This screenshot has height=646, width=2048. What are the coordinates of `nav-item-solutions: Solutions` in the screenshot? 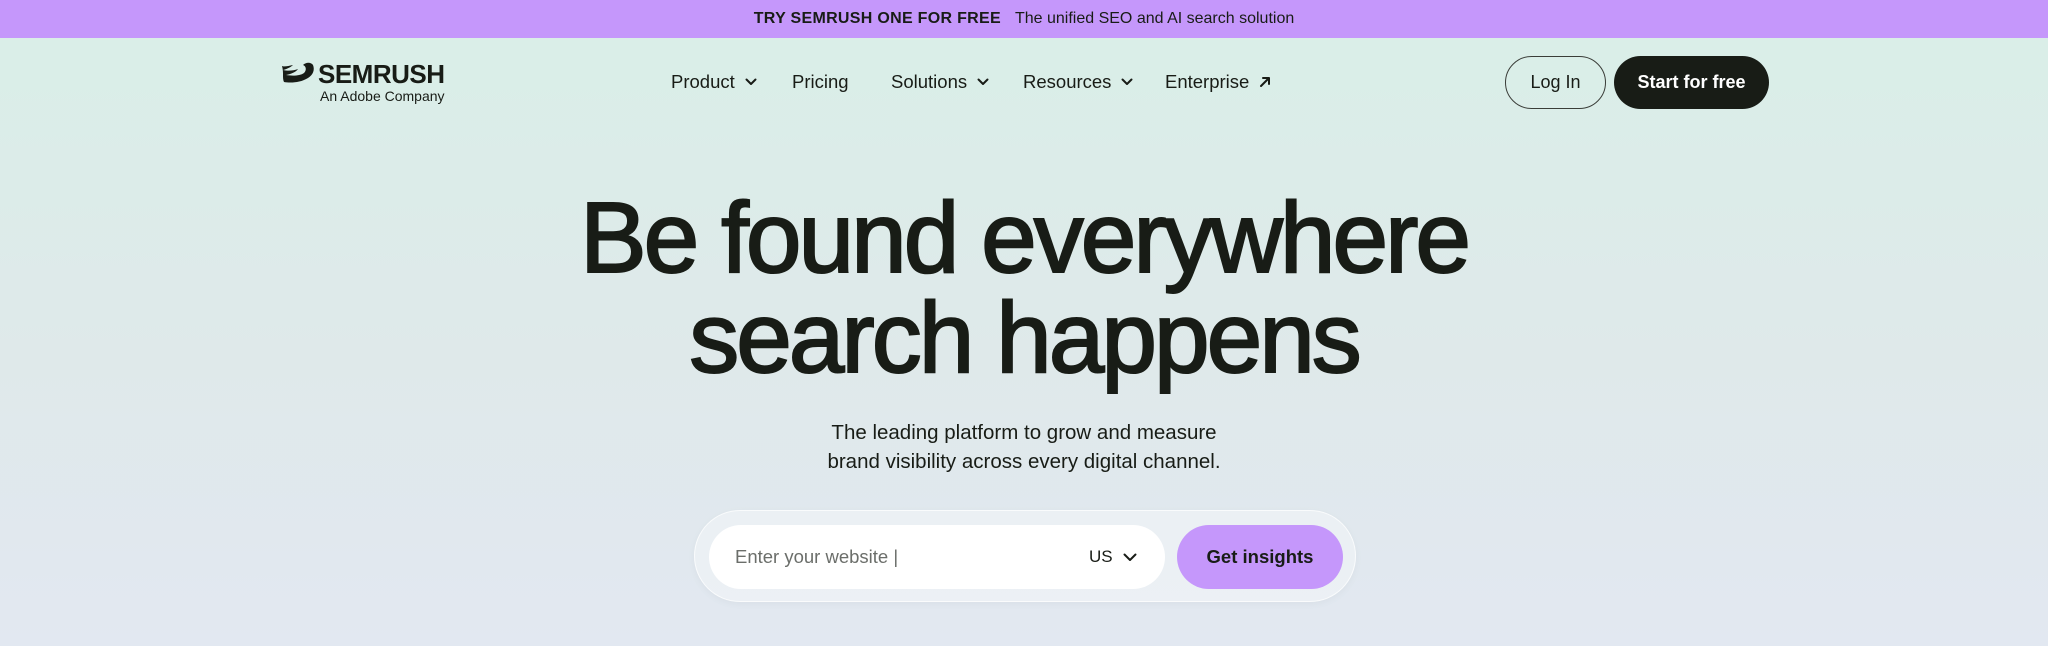 It's located at (940, 82).